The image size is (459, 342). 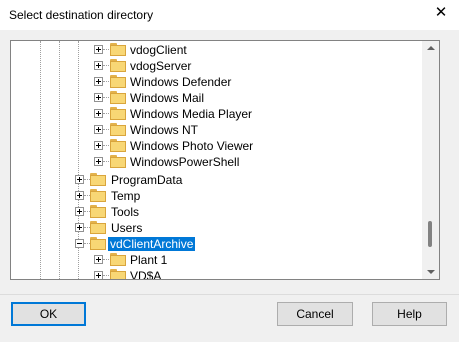 What do you see at coordinates (409, 314) in the screenshot?
I see `help-button: Help` at bounding box center [409, 314].